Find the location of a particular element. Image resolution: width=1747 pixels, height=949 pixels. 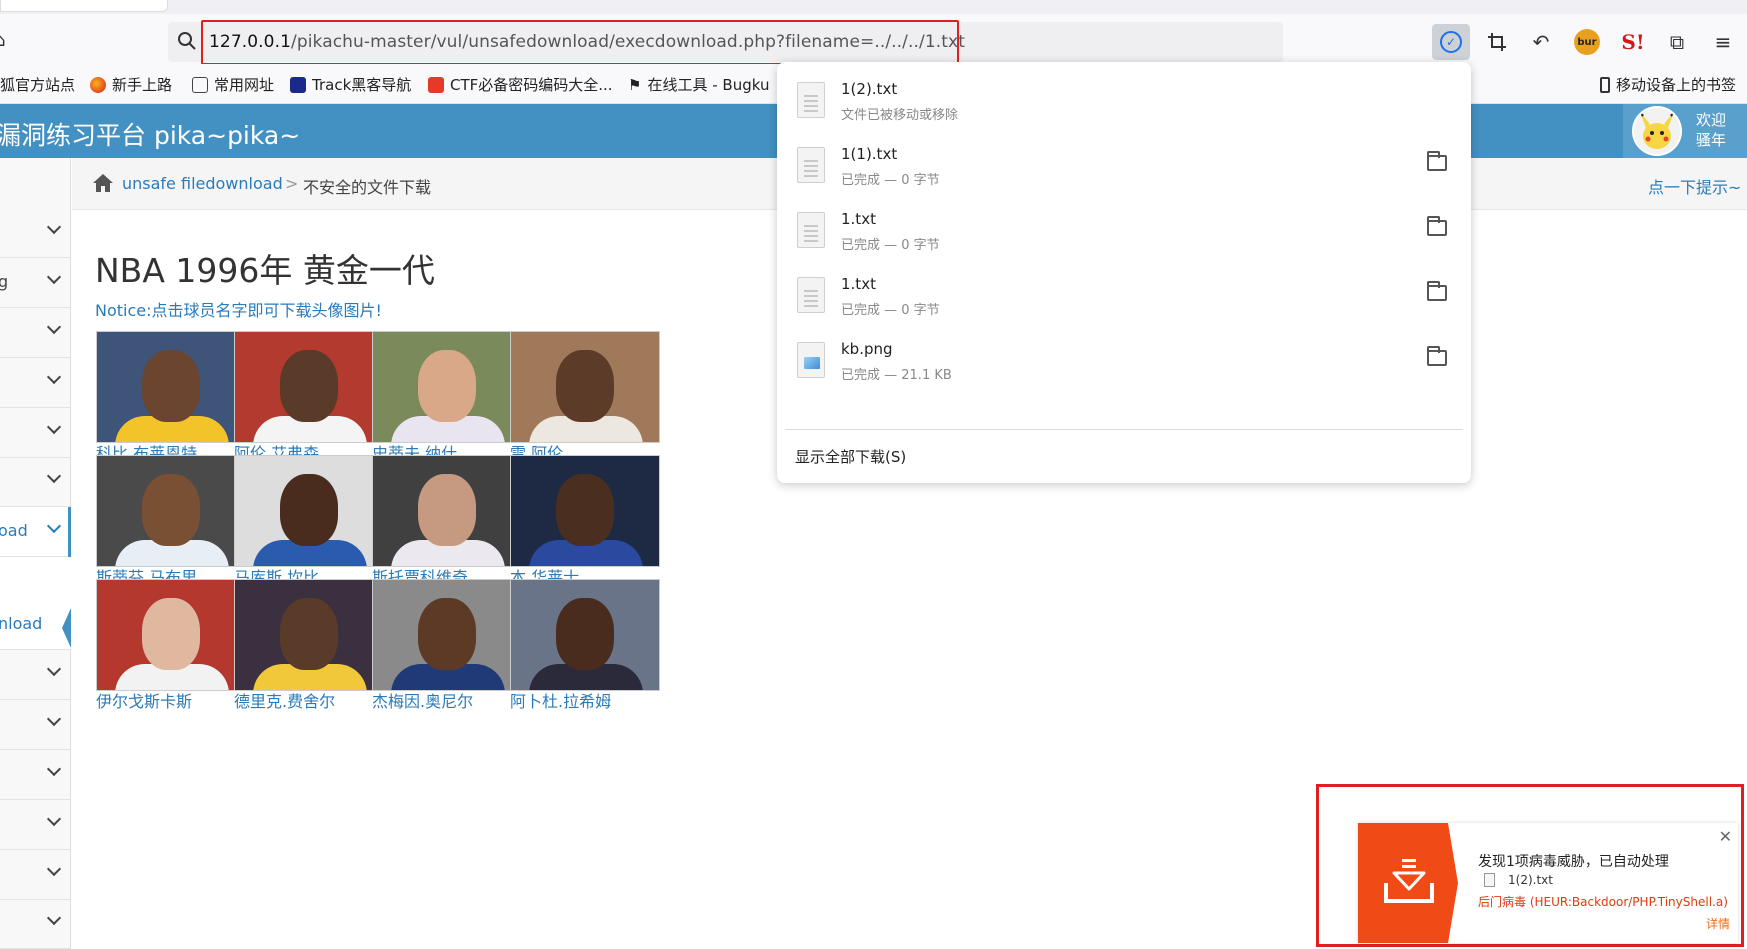

player-card: 阿卜杜.拉希姆 is located at coordinates (586, 646).